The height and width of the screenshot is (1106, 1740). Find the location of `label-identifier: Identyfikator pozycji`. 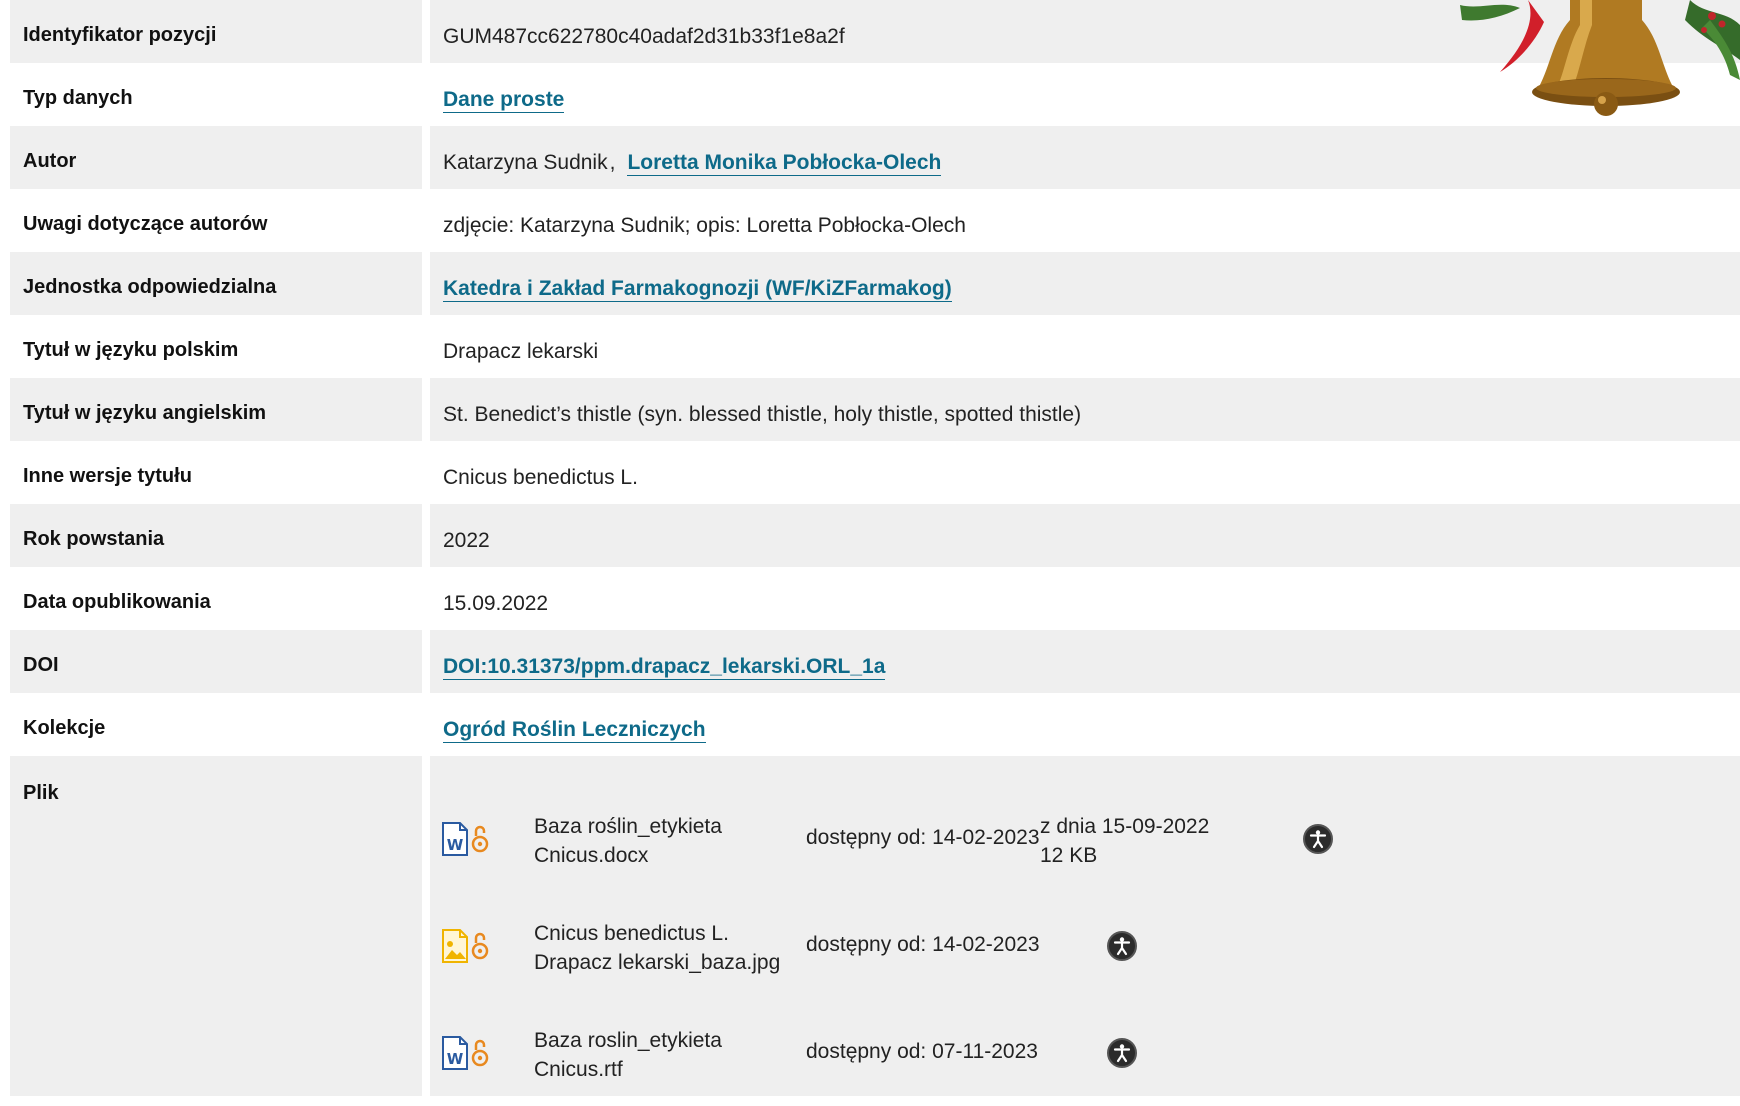

label-identifier: Identyfikator pozycji is located at coordinates (216, 31).